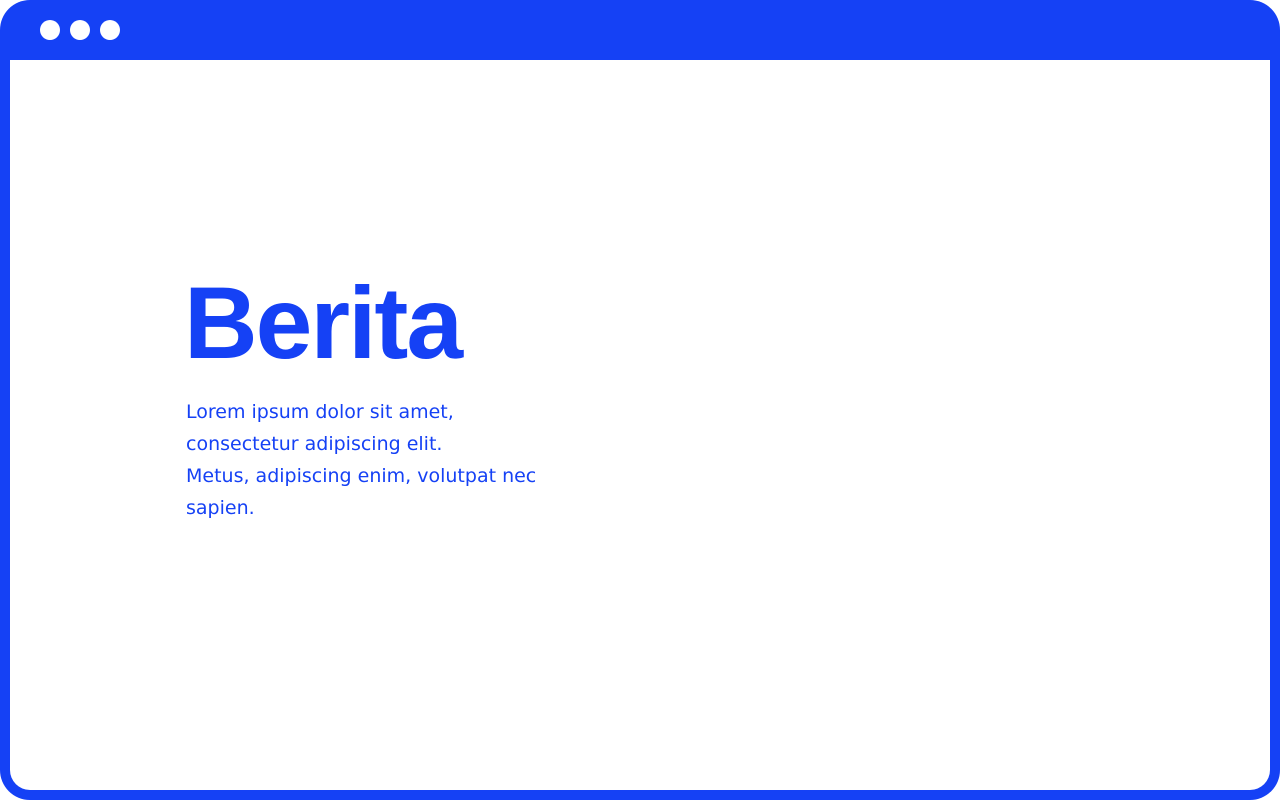 The image size is (1280, 800). I want to click on page-title: Berita, so click(323, 323).